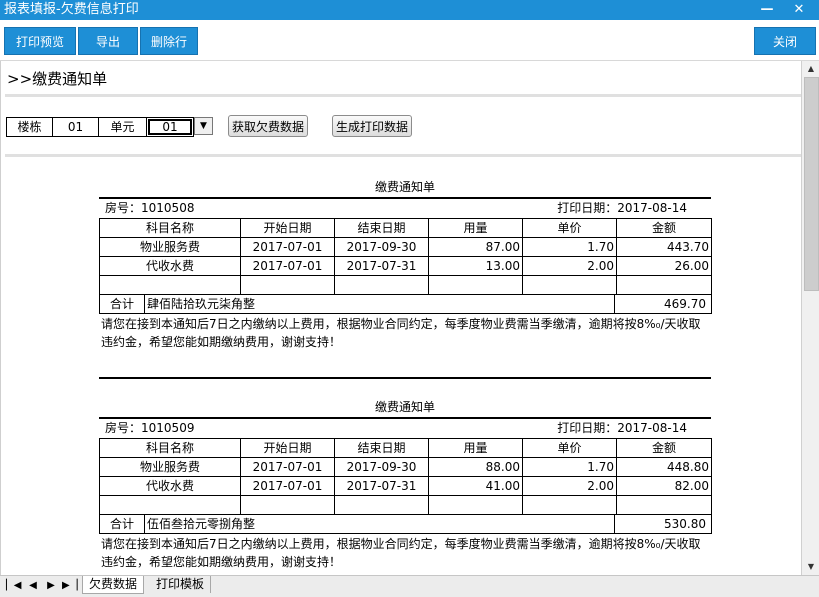 The height and width of the screenshot is (597, 819). What do you see at coordinates (475, 448) in the screenshot?
I see `header-cell: 用量` at bounding box center [475, 448].